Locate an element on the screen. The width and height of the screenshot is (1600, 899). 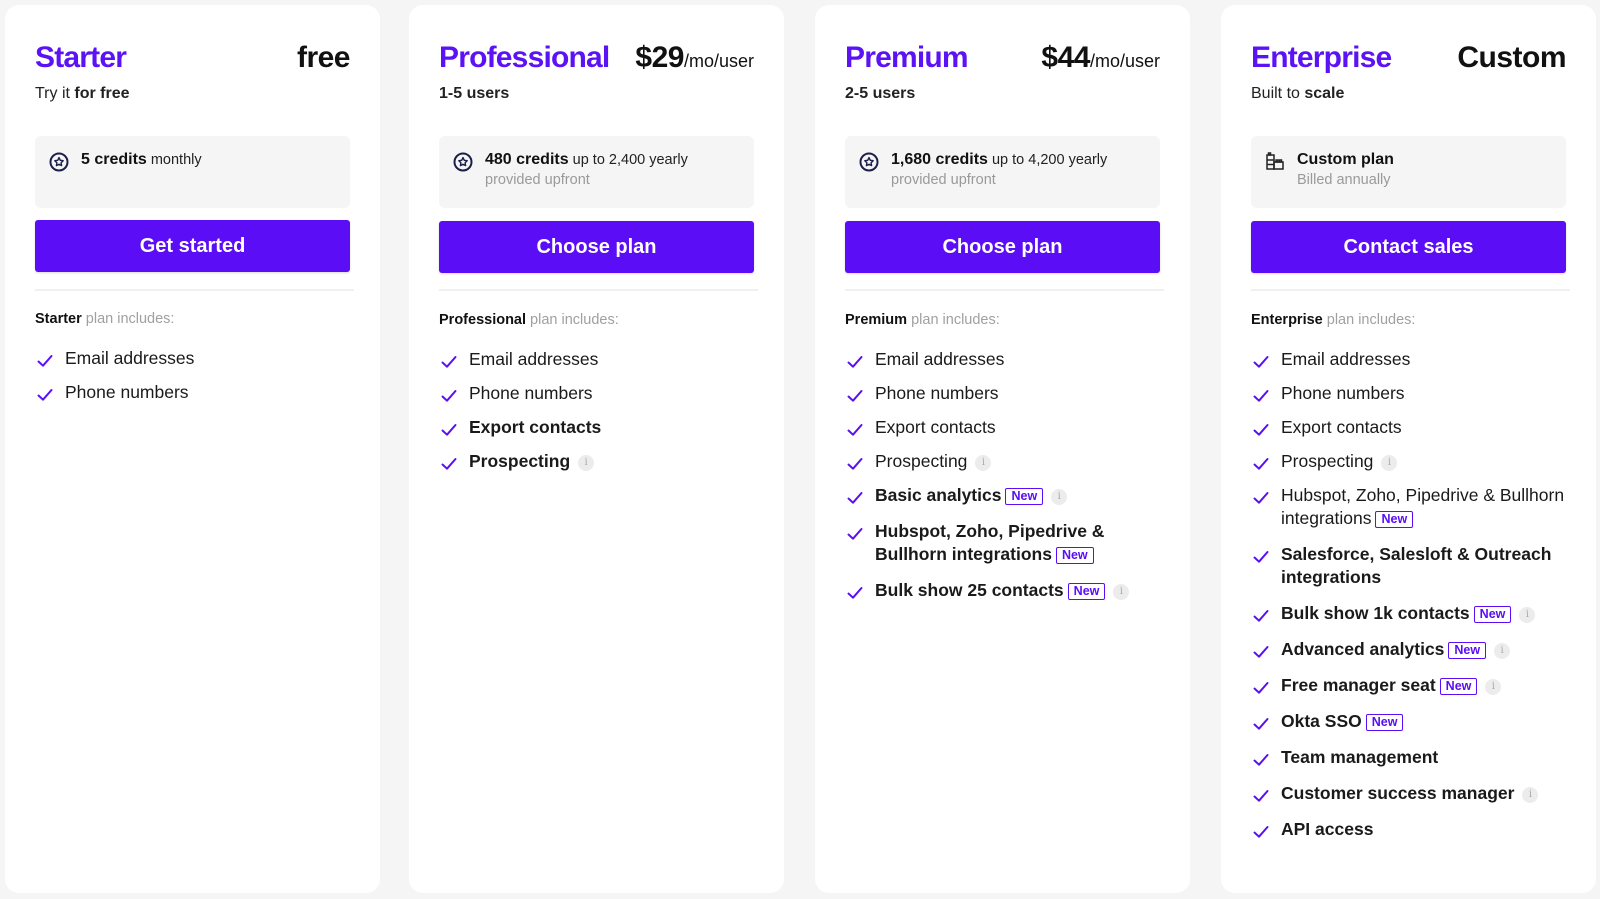
feature-text: Bulk show 1k contacts is located at coordinates (1375, 613).